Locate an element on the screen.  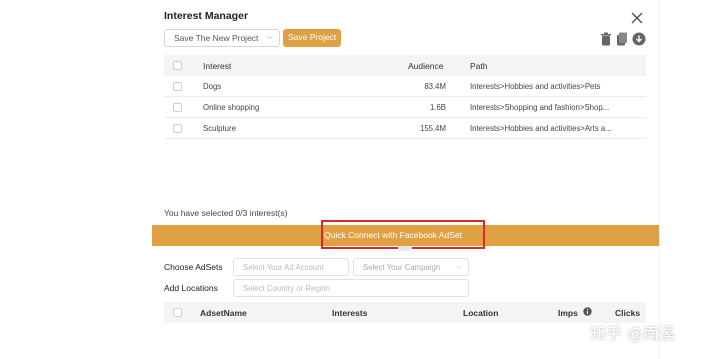
add-locations-label: Add Locations is located at coordinates (191, 288).